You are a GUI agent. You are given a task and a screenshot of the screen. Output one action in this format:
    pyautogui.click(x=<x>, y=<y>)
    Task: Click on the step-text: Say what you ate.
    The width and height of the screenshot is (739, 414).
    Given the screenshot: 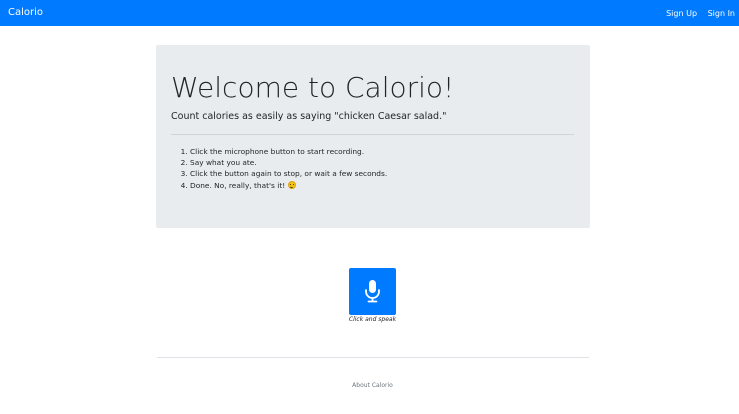 What is the action you would take?
    pyautogui.click(x=223, y=163)
    